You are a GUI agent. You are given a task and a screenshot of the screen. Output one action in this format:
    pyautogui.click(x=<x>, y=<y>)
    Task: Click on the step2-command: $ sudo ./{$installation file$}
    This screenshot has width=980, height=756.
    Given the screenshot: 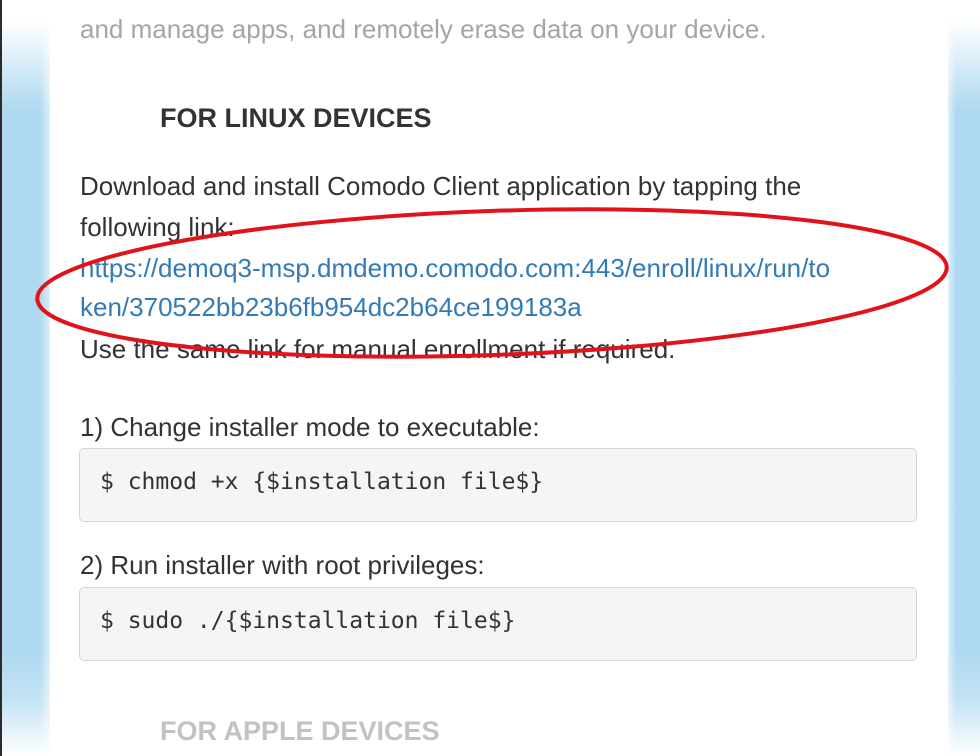 What is the action you would take?
    pyautogui.click(x=308, y=621)
    